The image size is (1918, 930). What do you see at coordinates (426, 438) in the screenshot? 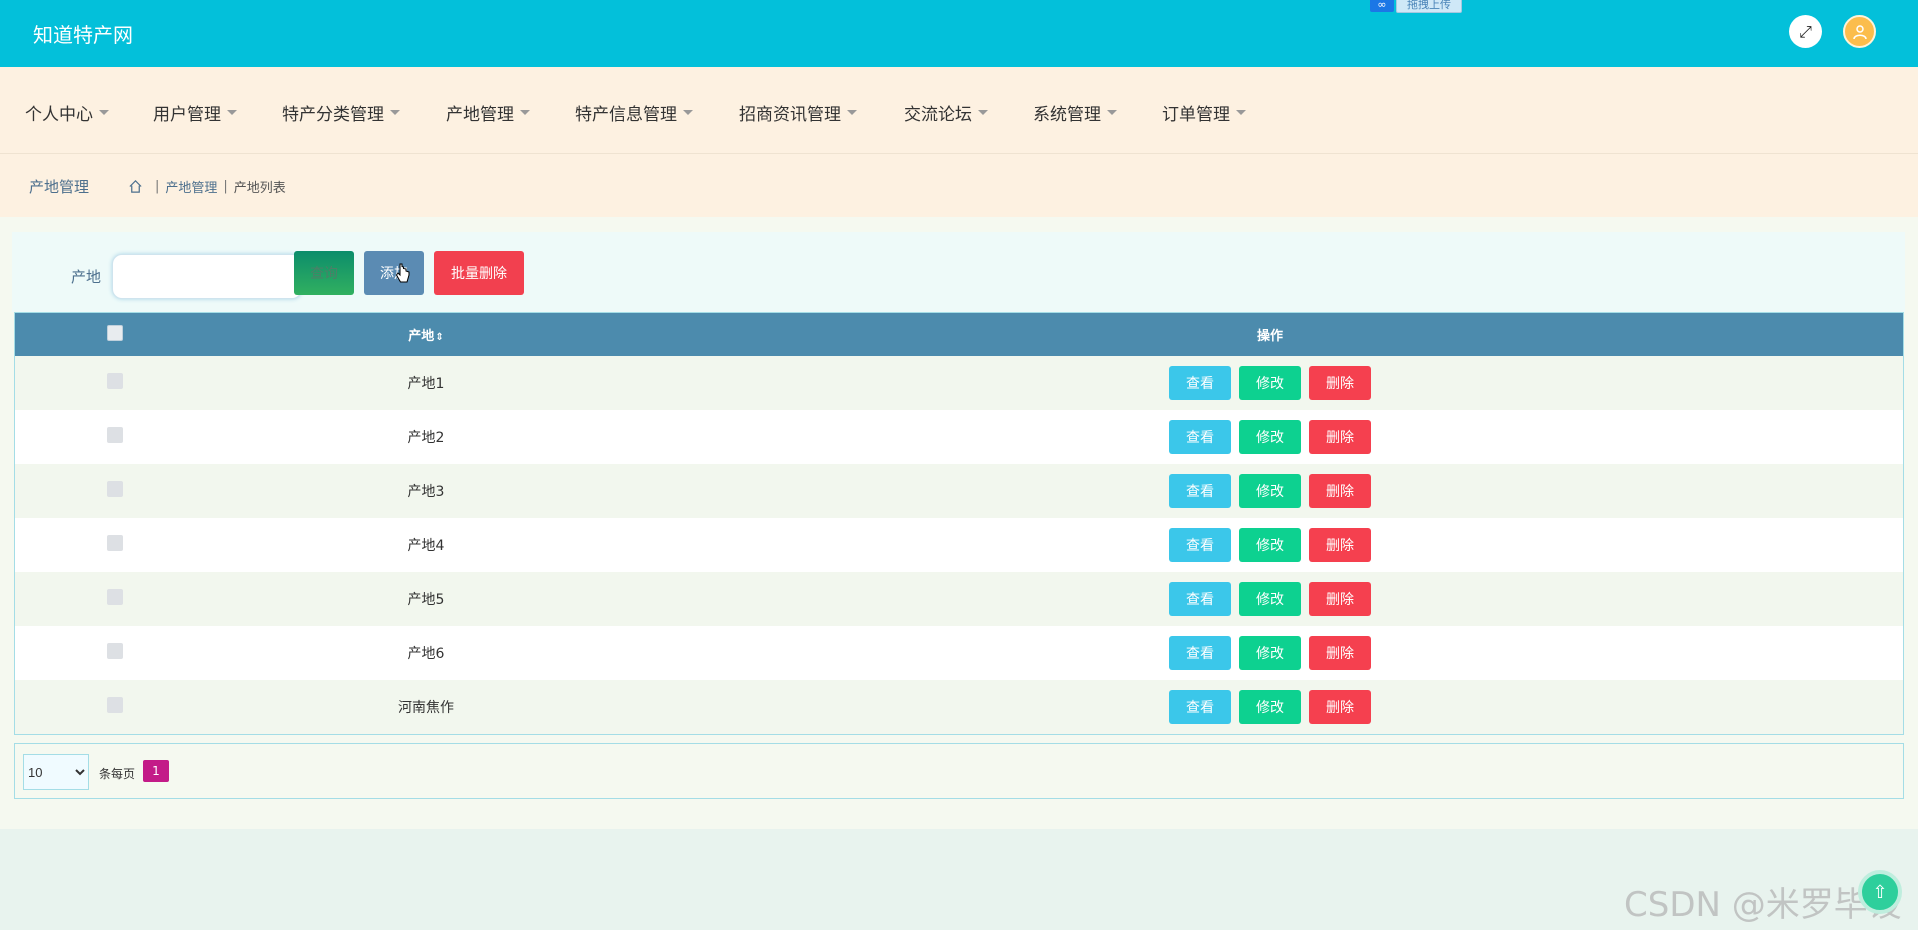
I see `origin-name: 产地2` at bounding box center [426, 438].